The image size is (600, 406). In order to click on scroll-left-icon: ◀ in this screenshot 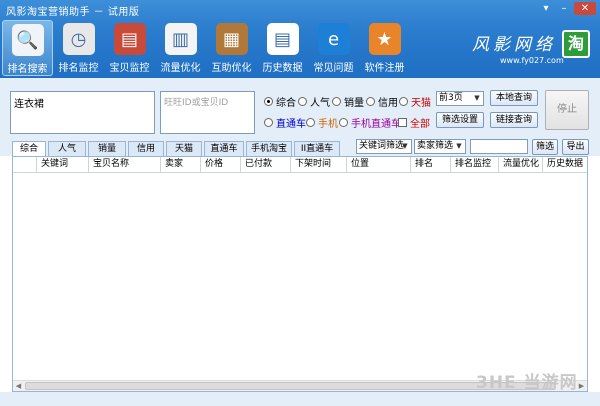, I will do `click(18, 386)`.